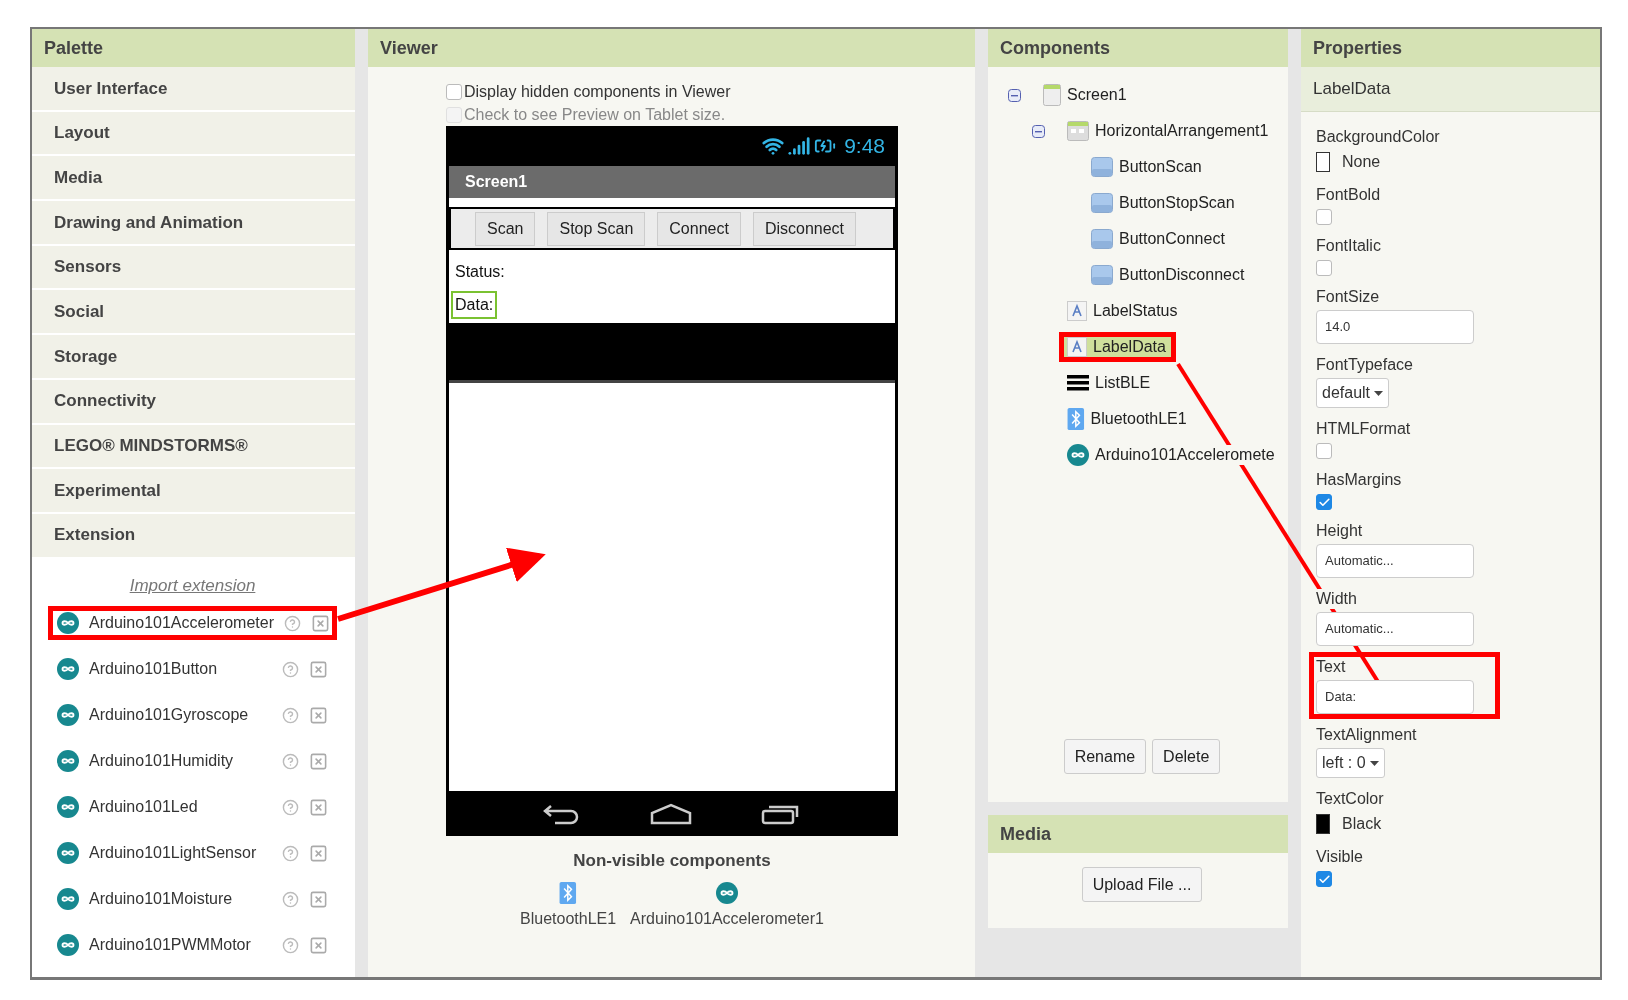 This screenshot has height=1000, width=1628. Describe the element at coordinates (1350, 763) in the screenshot. I see `dropdown: left : 0` at that location.